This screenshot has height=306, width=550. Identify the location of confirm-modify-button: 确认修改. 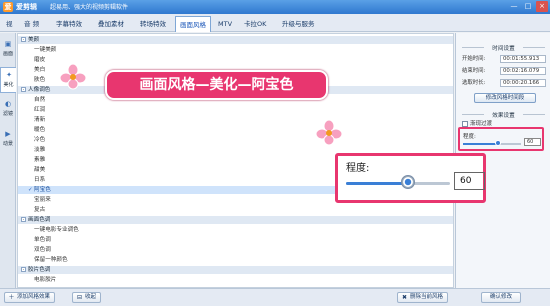
(501, 297).